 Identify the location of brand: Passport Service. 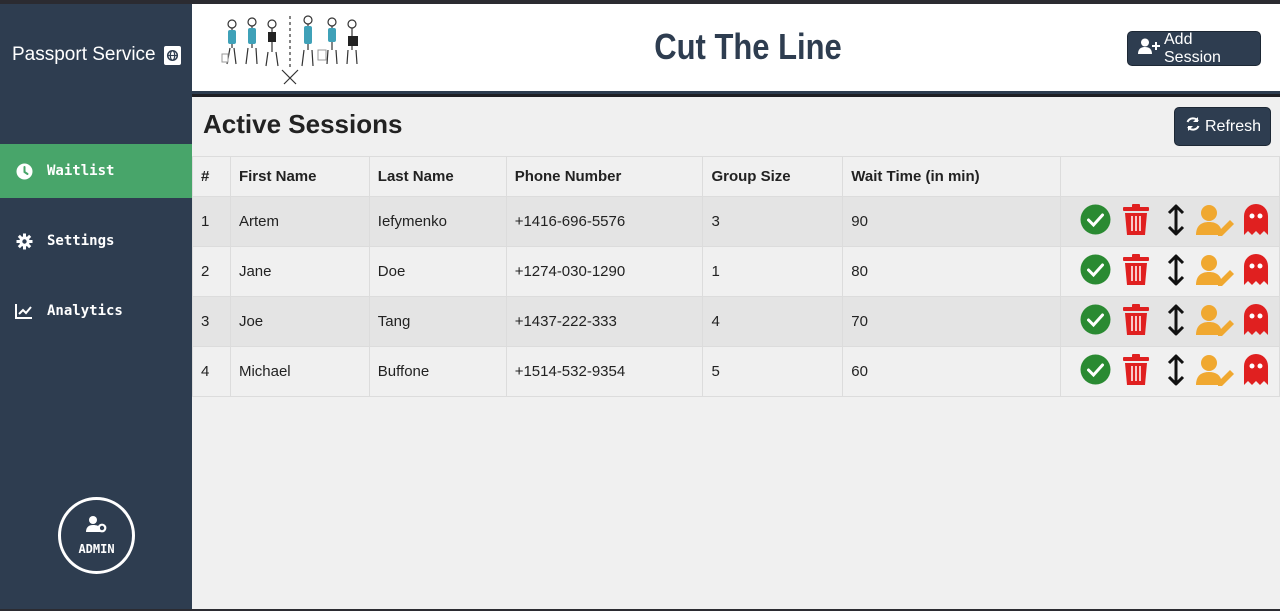
(96, 55).